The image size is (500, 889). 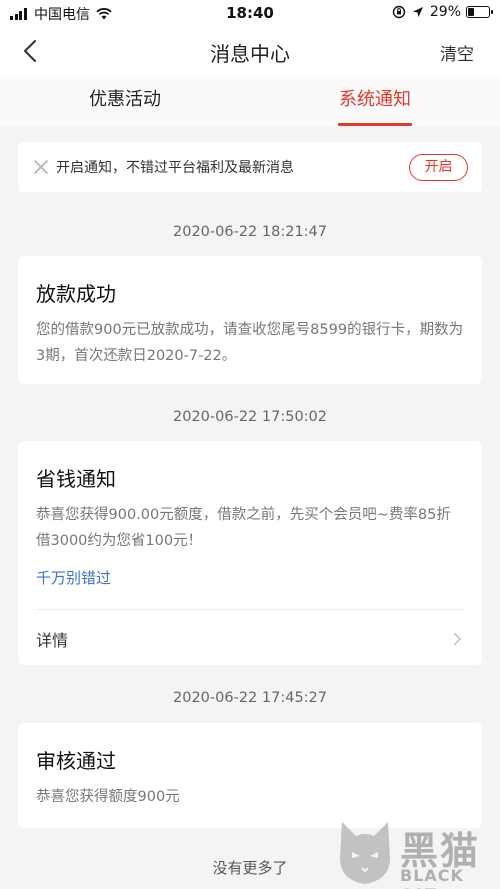 I want to click on message-body: 恭喜您获得额度900元, so click(x=108, y=797).